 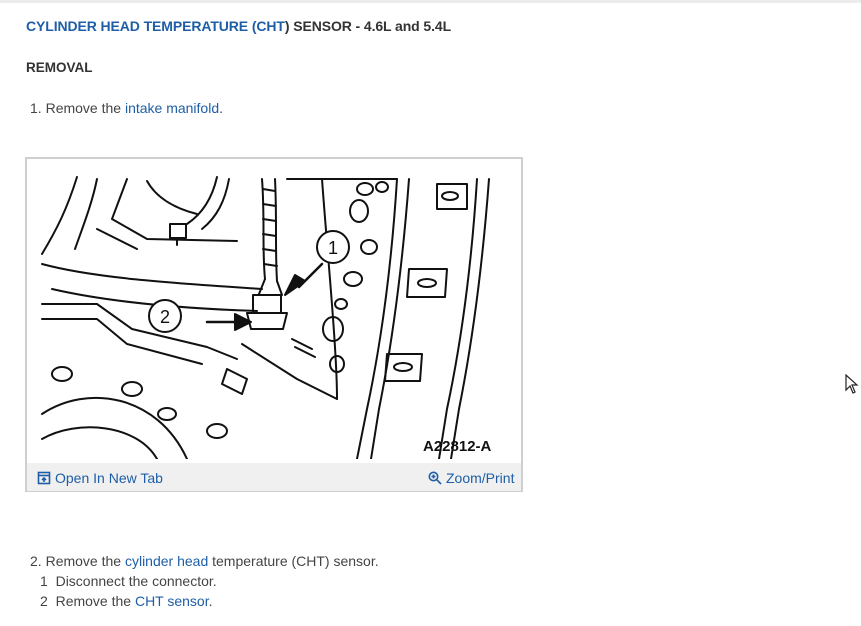 What do you see at coordinates (136, 581) in the screenshot?
I see `substep-1-text: Disconnect the connector.` at bounding box center [136, 581].